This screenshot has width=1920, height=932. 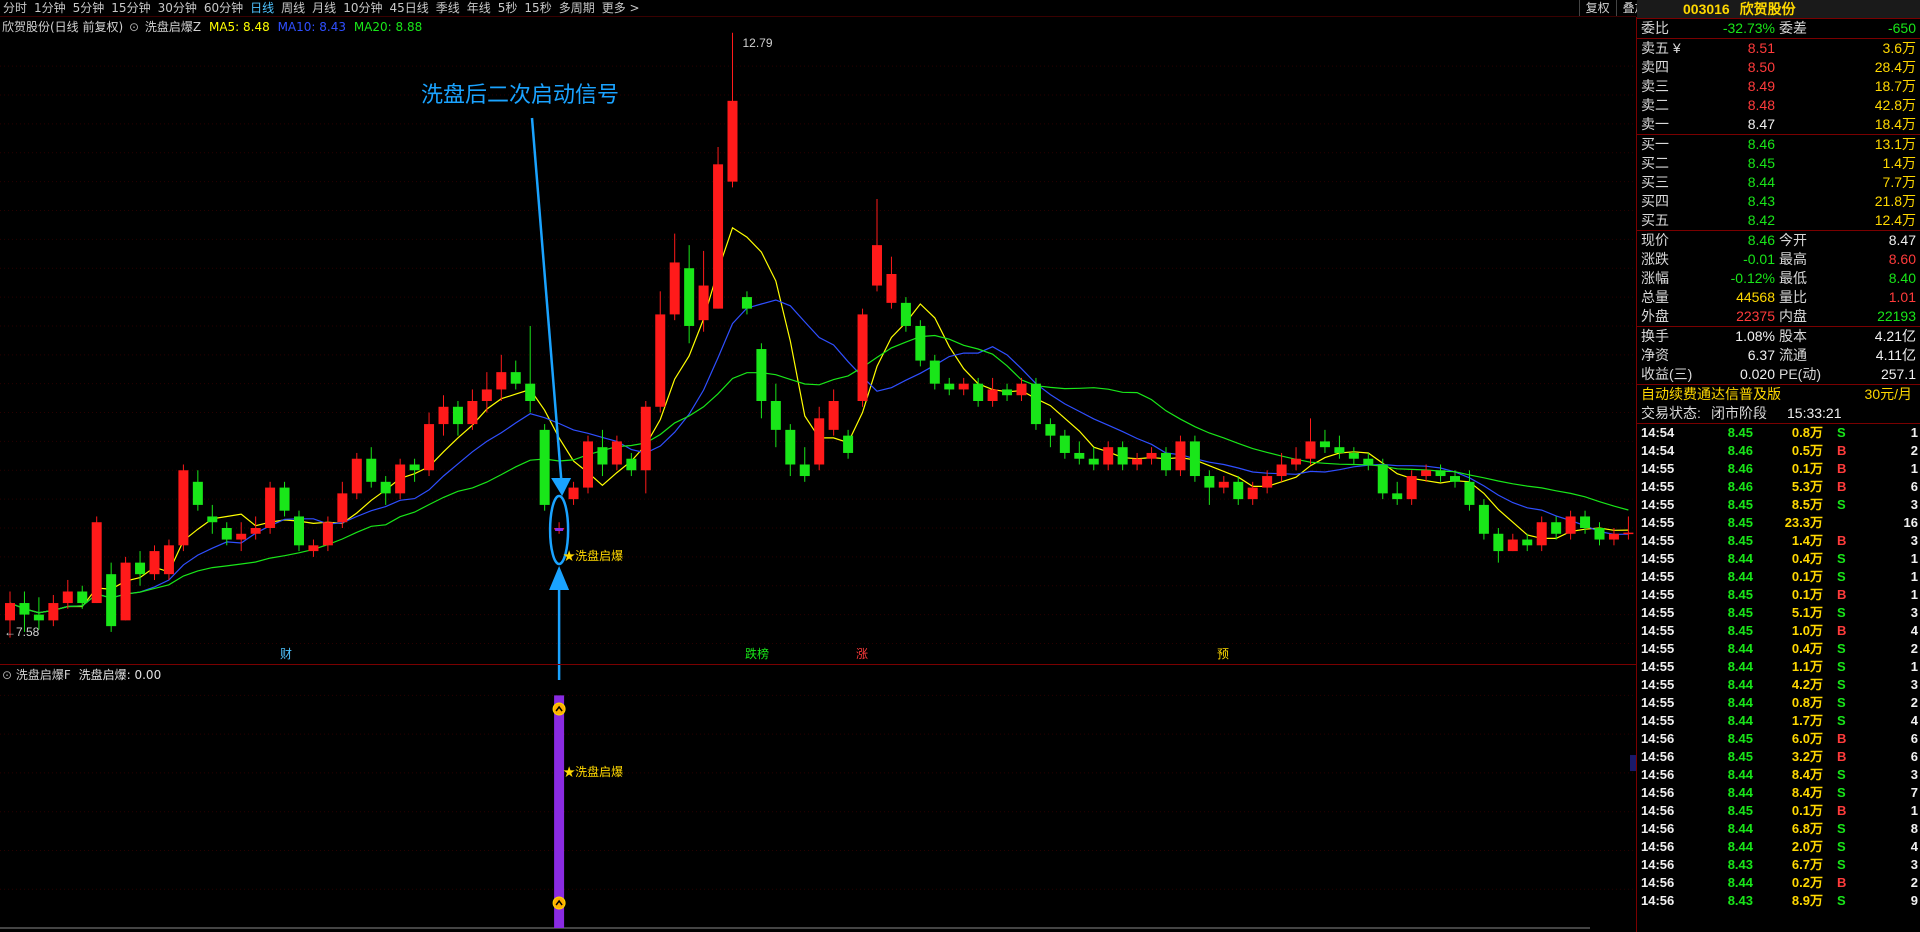 What do you see at coordinates (22, 632) in the screenshot?
I see `low-price-label: ←7.58` at bounding box center [22, 632].